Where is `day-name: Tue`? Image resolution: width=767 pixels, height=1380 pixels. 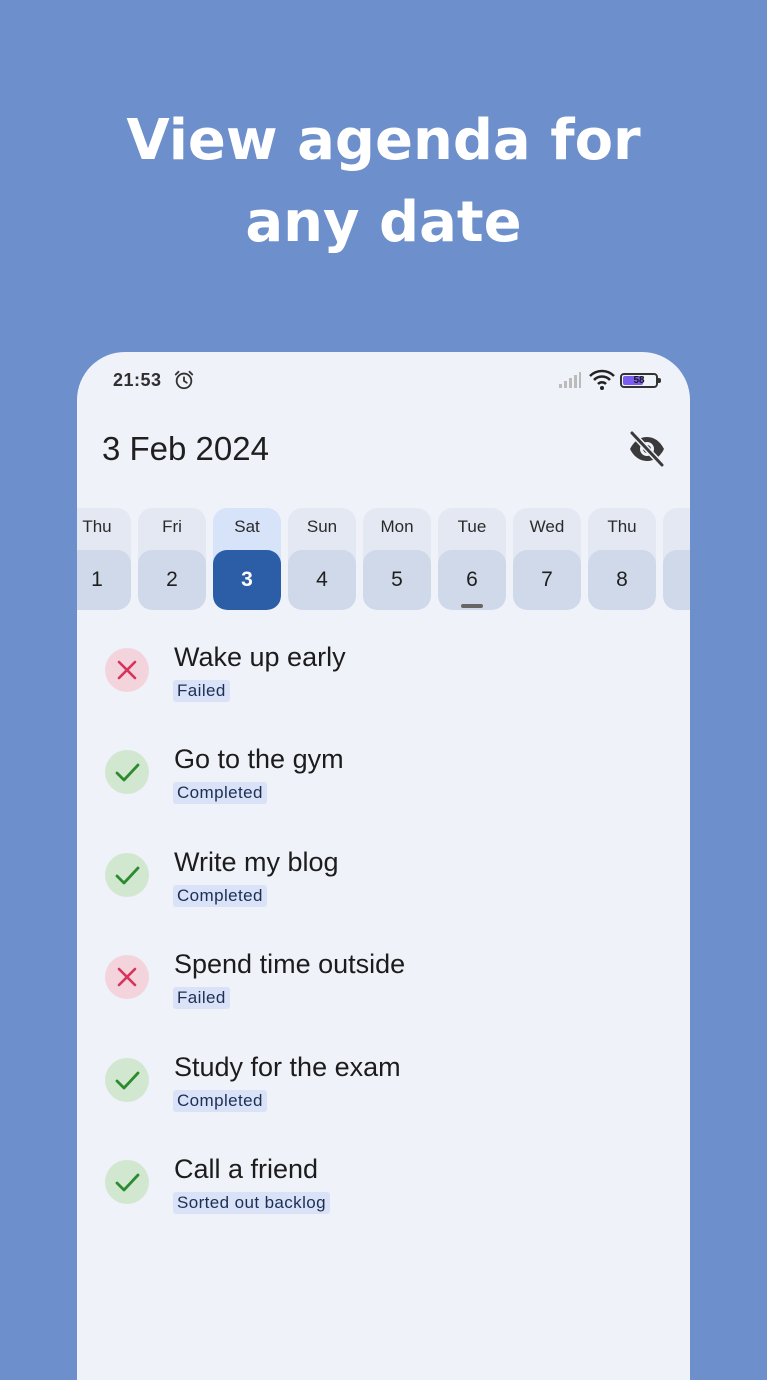
day-name: Tue is located at coordinates (472, 526).